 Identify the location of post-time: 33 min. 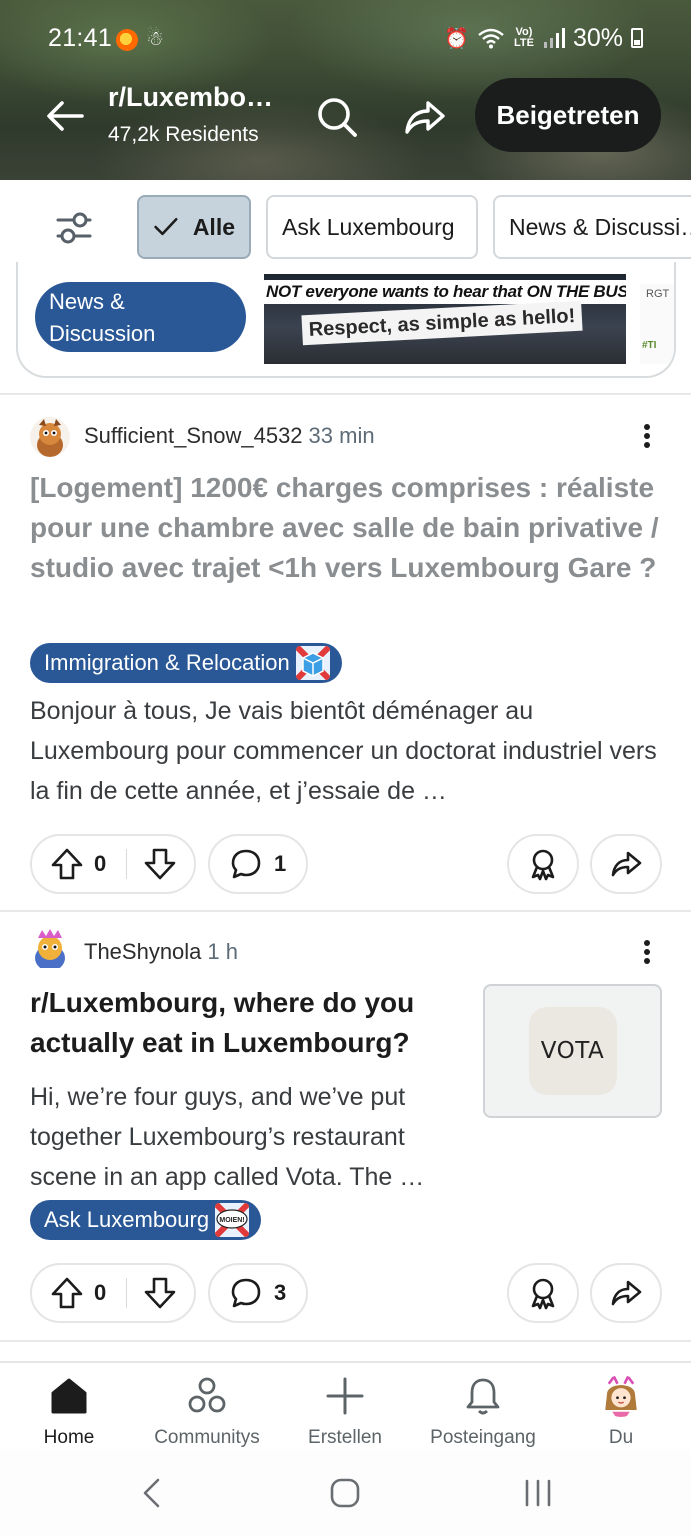
(341, 435).